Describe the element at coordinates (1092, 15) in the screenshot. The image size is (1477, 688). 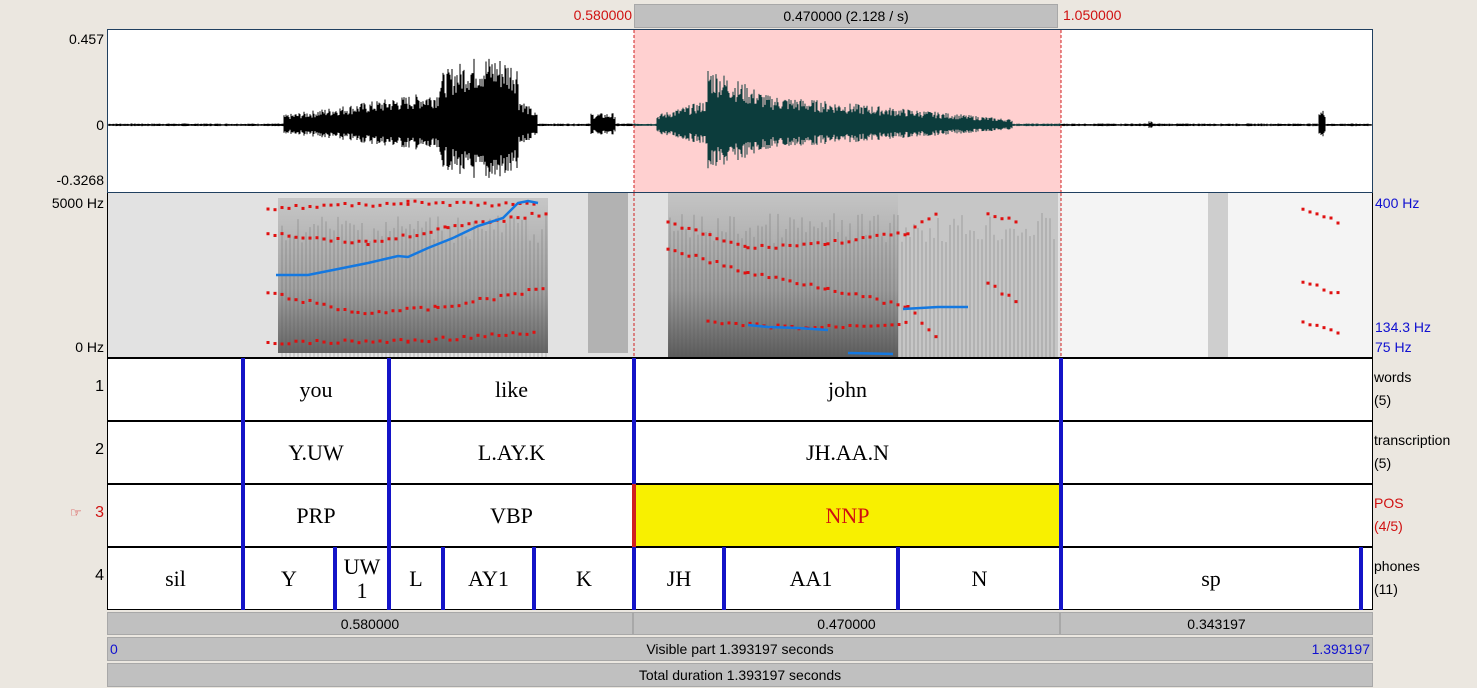
I see `selection-end-time: 1.050000` at that location.